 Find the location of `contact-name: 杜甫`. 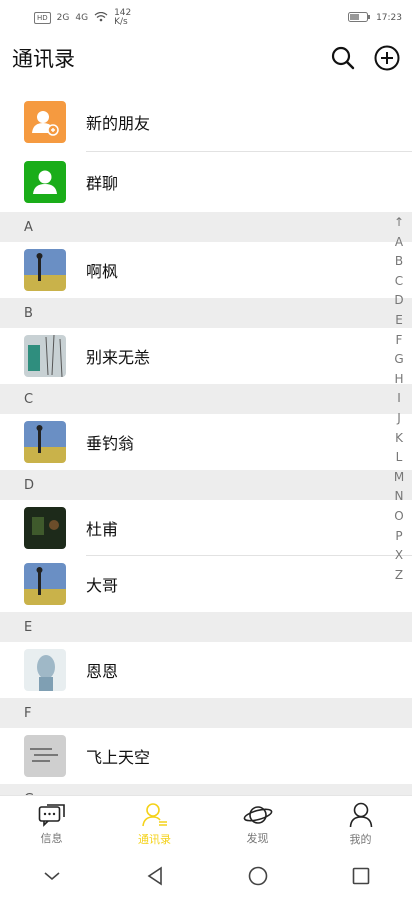

contact-name: 杜甫 is located at coordinates (102, 529).